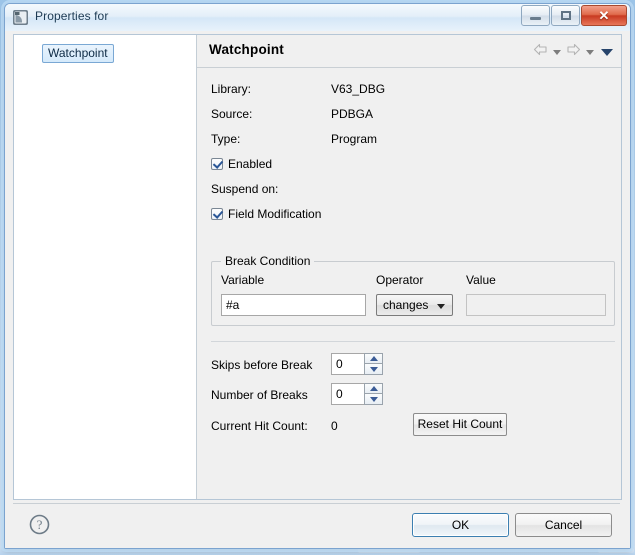 This screenshot has height=555, width=635. I want to click on current-hit-count-value: 0, so click(334, 426).